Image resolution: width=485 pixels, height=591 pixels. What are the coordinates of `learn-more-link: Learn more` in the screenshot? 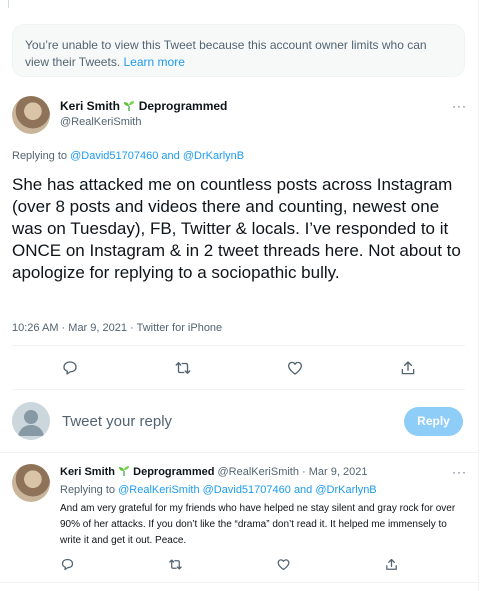 It's located at (154, 62).